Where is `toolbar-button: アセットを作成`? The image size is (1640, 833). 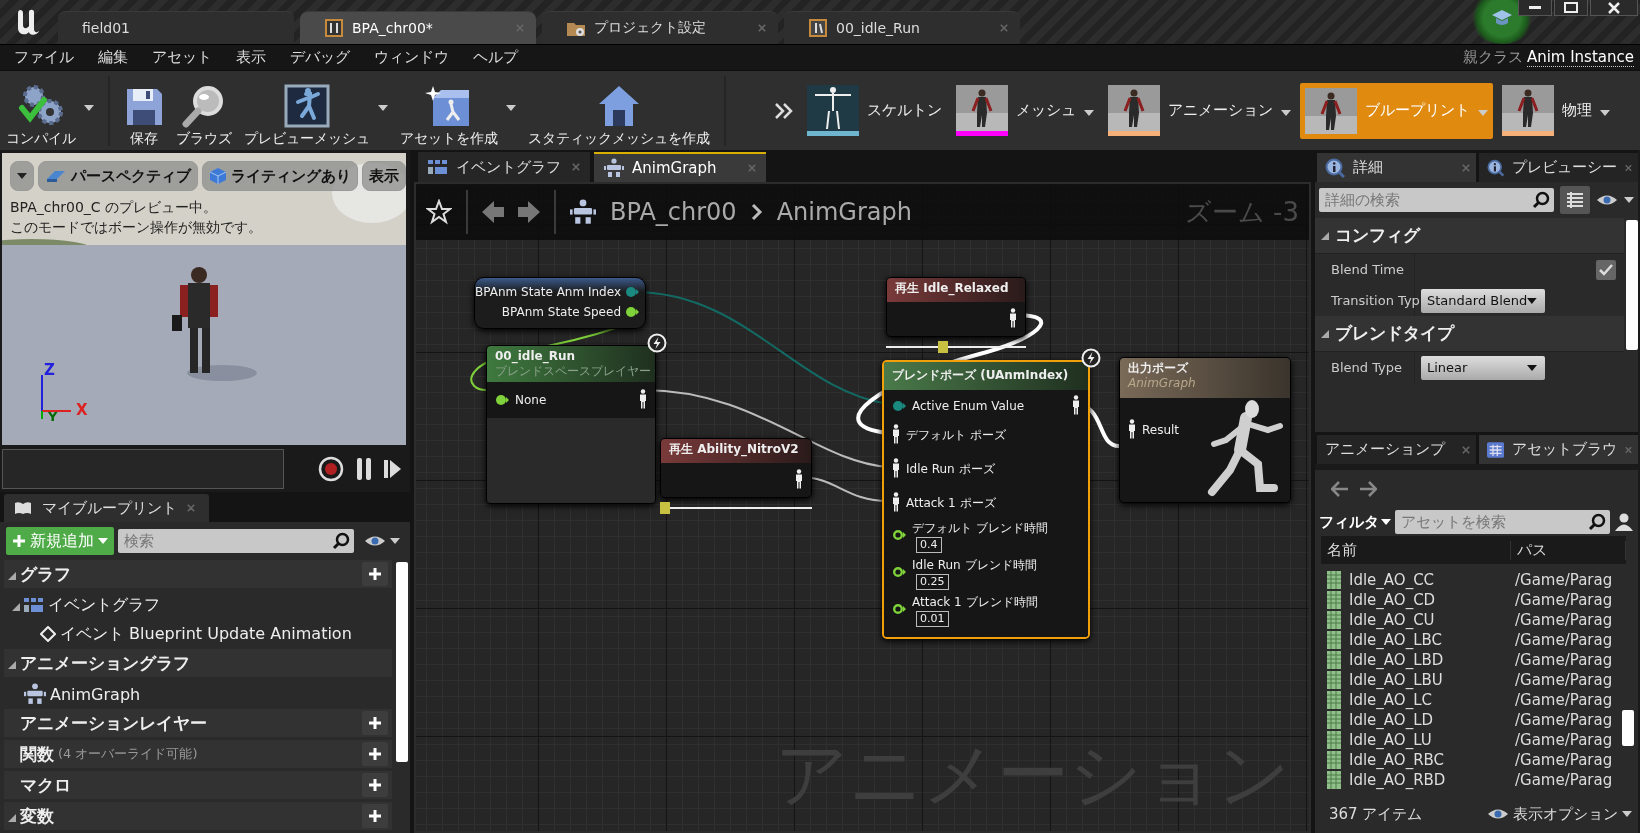
toolbar-button: アセットを作成 is located at coordinates (449, 110).